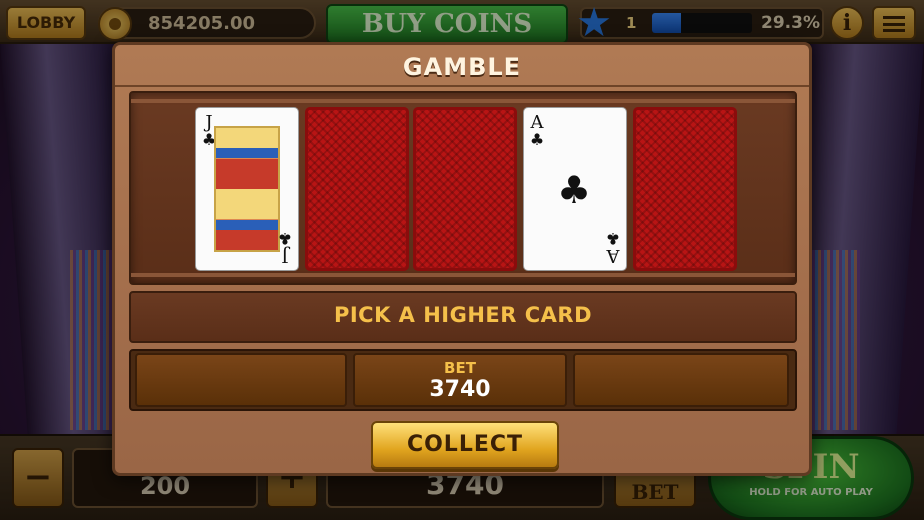 This screenshot has height=520, width=924. What do you see at coordinates (241, 380) in the screenshot?
I see `bet-slot-left` at bounding box center [241, 380].